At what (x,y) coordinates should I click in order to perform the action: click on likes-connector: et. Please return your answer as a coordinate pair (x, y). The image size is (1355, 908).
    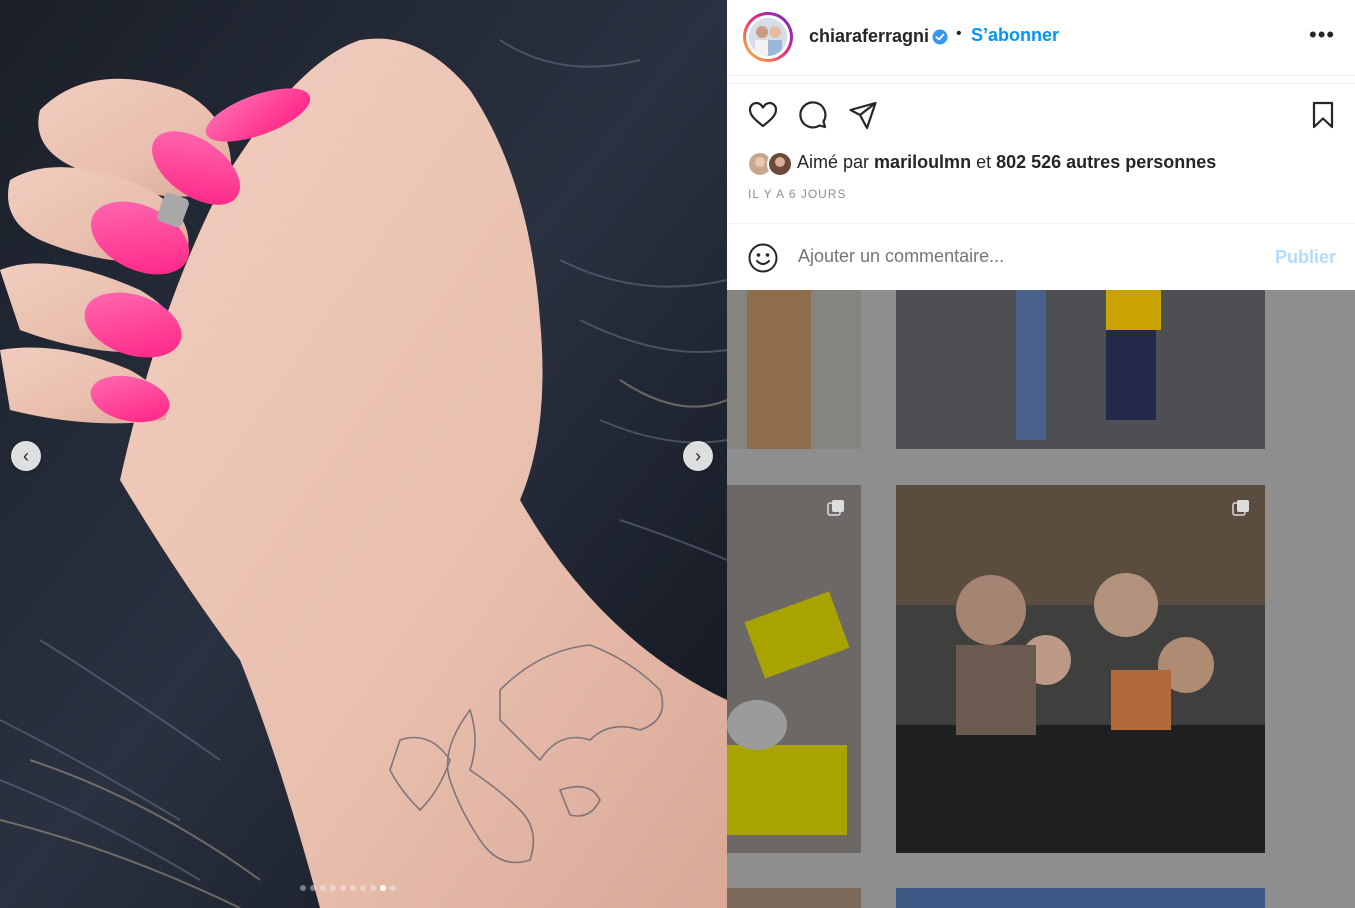
    Looking at the image, I should click on (984, 162).